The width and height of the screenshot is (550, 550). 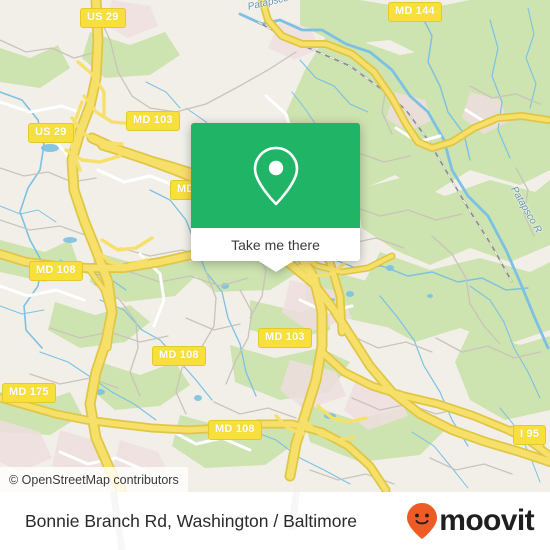 What do you see at coordinates (422, 521) in the screenshot?
I see `moovit-smiley-pin-icon` at bounding box center [422, 521].